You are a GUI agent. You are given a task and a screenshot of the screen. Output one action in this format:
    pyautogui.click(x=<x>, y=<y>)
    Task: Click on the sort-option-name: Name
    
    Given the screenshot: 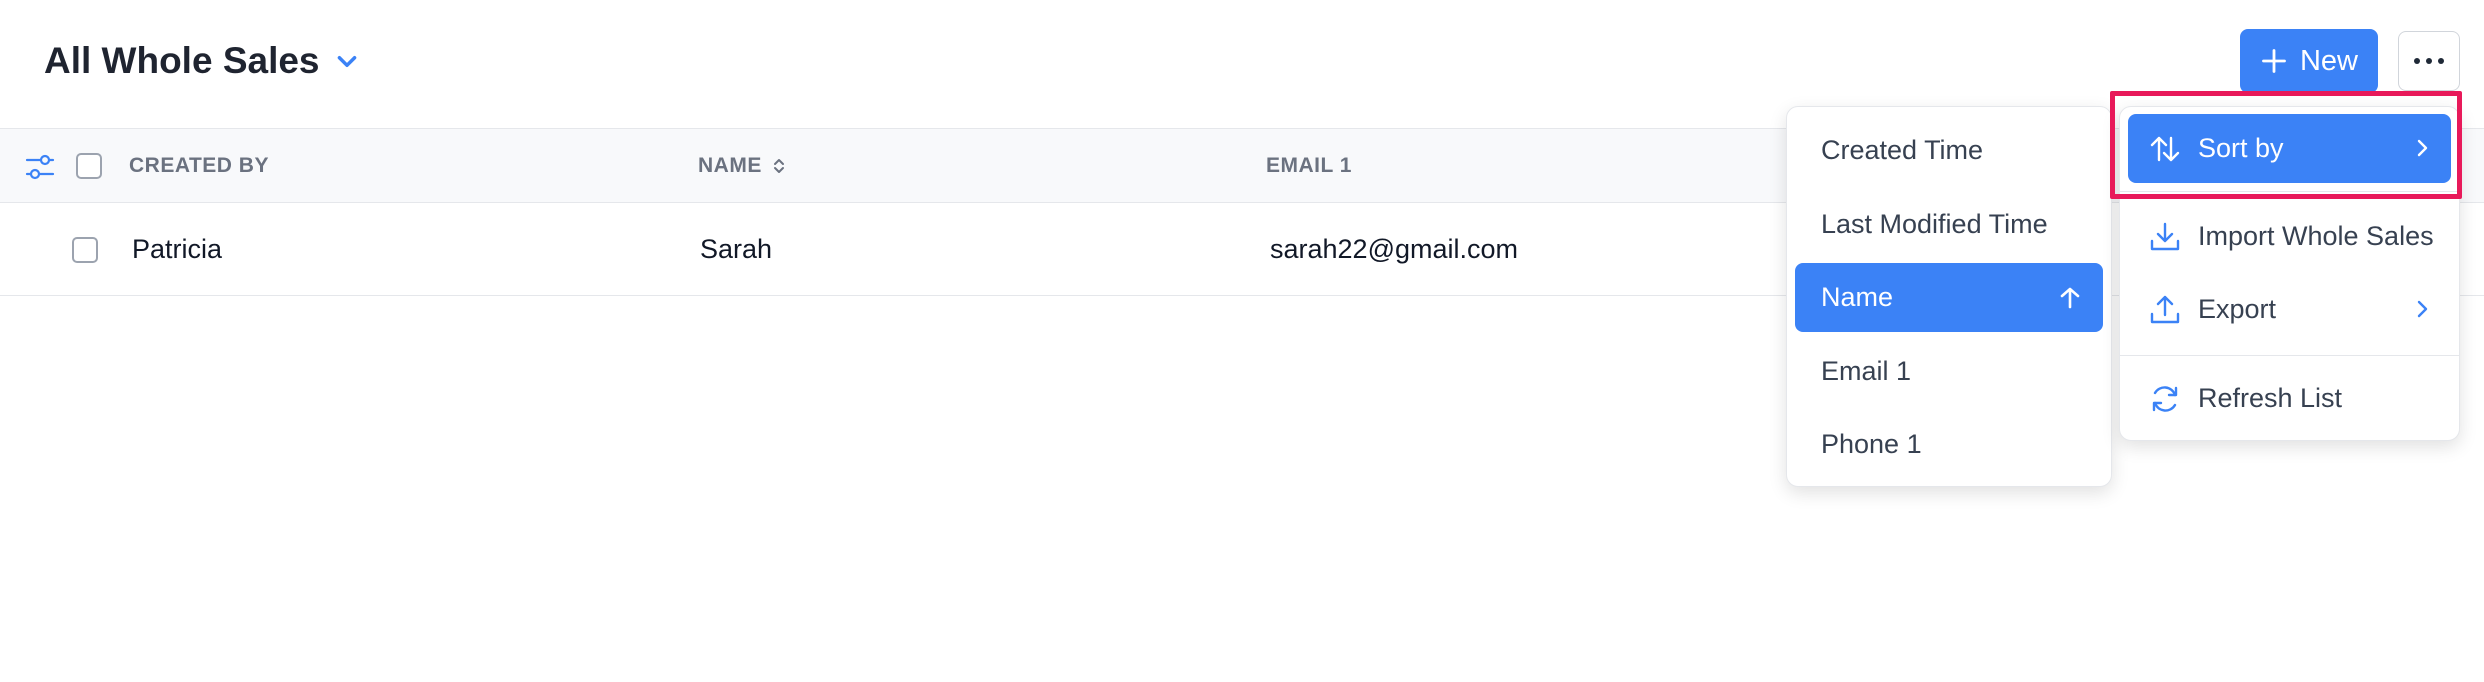 What is the action you would take?
    pyautogui.click(x=1949, y=297)
    